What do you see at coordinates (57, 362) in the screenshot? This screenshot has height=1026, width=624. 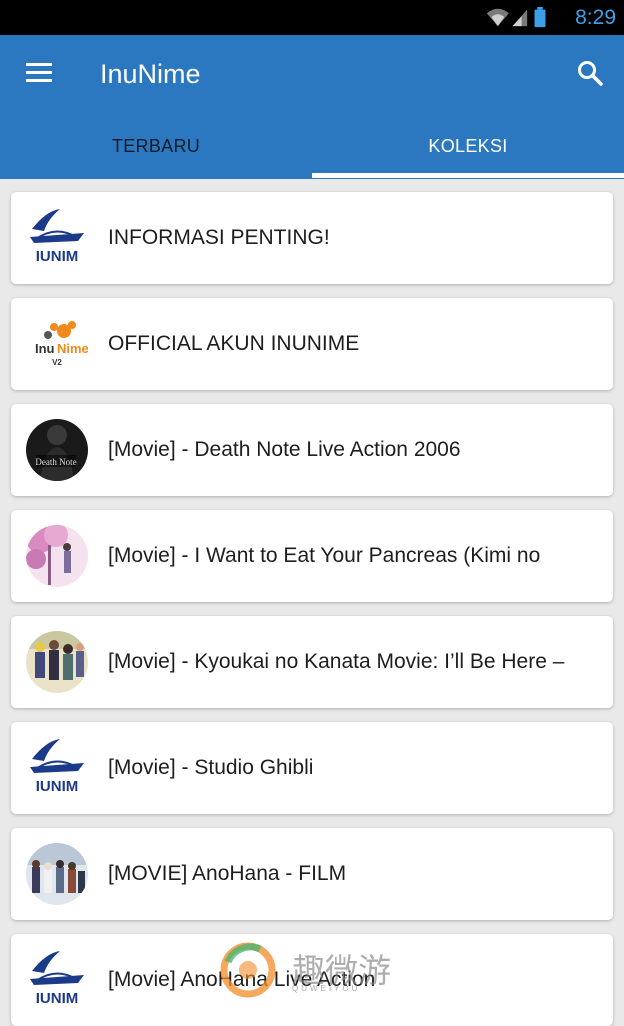 I see `svg-text: V2` at bounding box center [57, 362].